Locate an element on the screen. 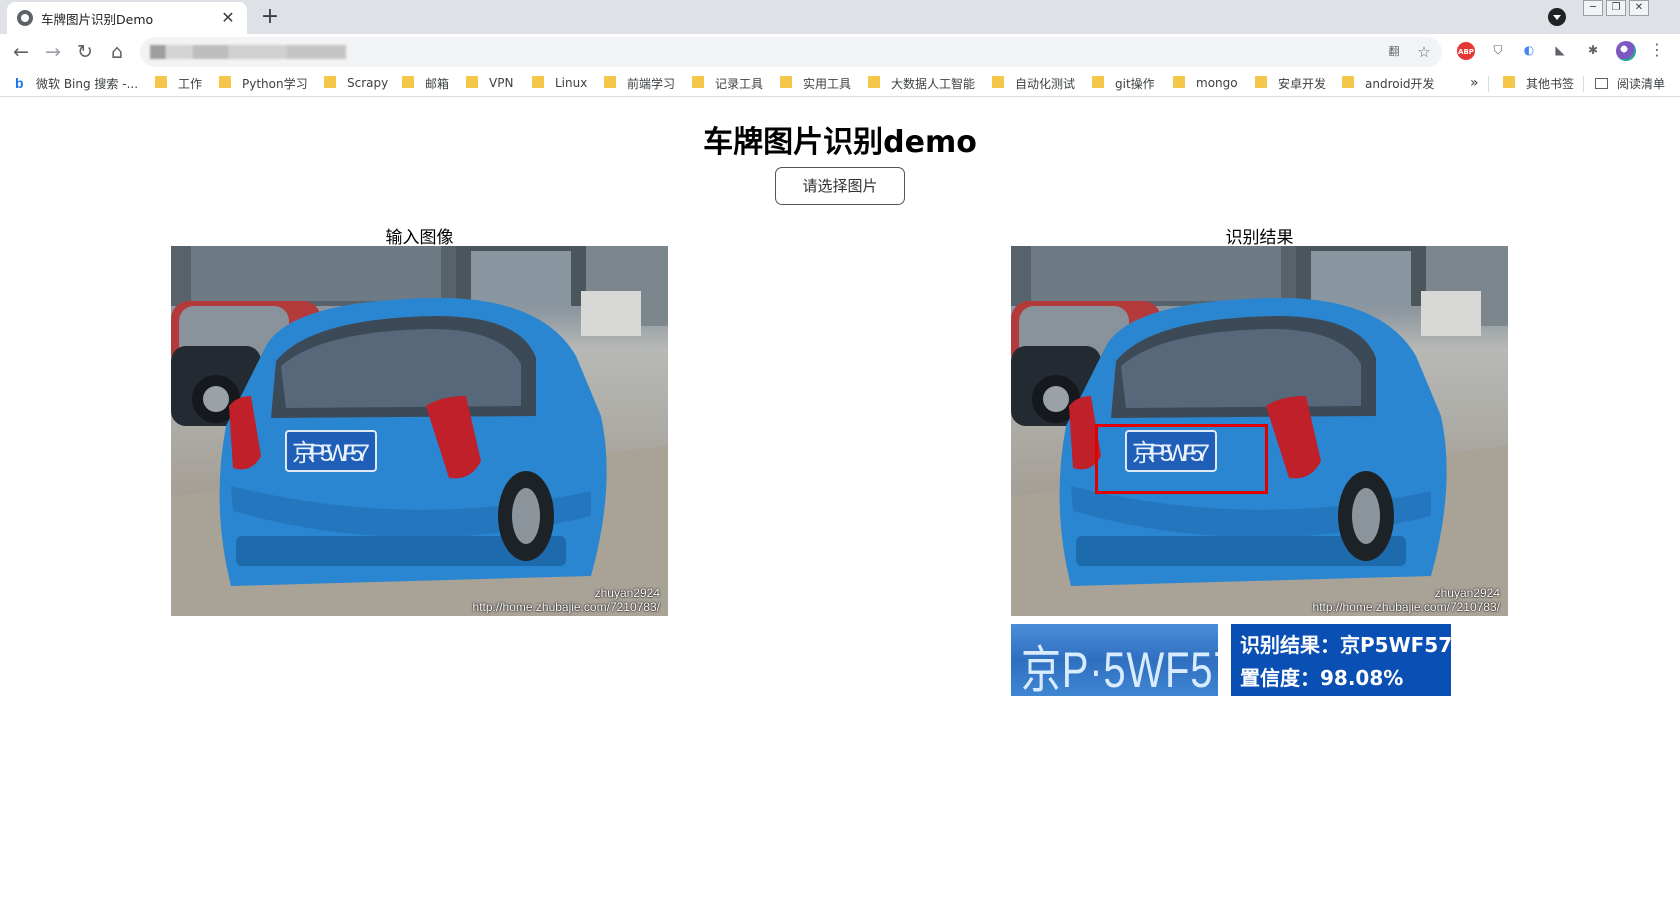 The width and height of the screenshot is (1680, 918). bookmark-folder: 大数据人工智能 is located at coordinates (921, 83).